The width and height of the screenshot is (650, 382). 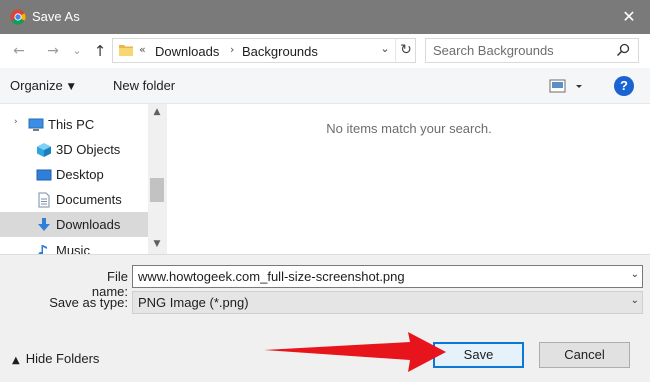 I want to click on hide-folders-label: Hide Folders, so click(x=62, y=358).